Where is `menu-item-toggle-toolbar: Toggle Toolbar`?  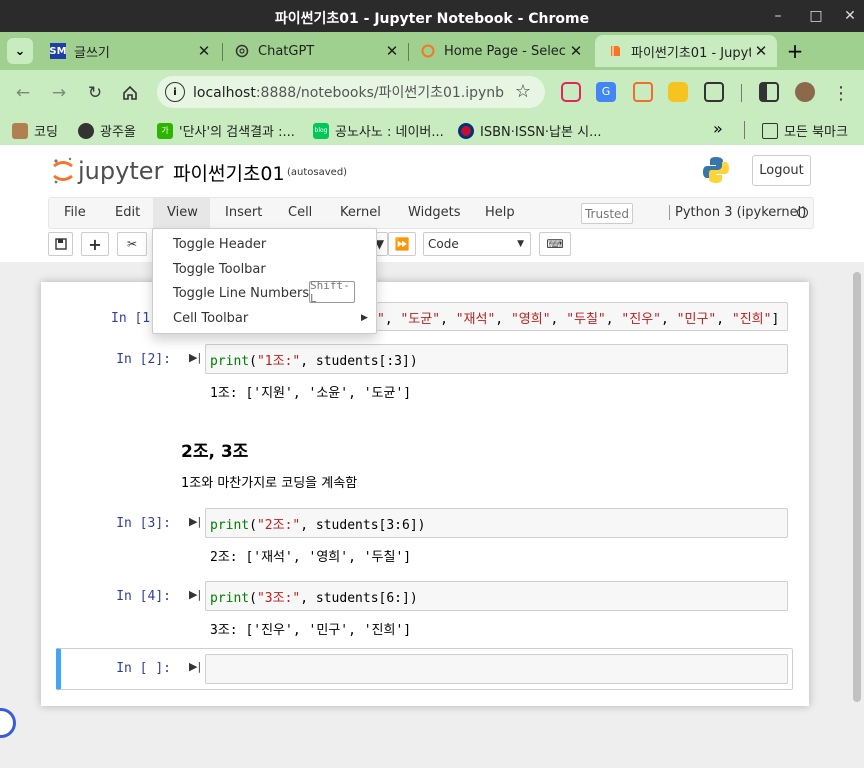 menu-item-toggle-toolbar: Toggle Toolbar is located at coordinates (219, 269).